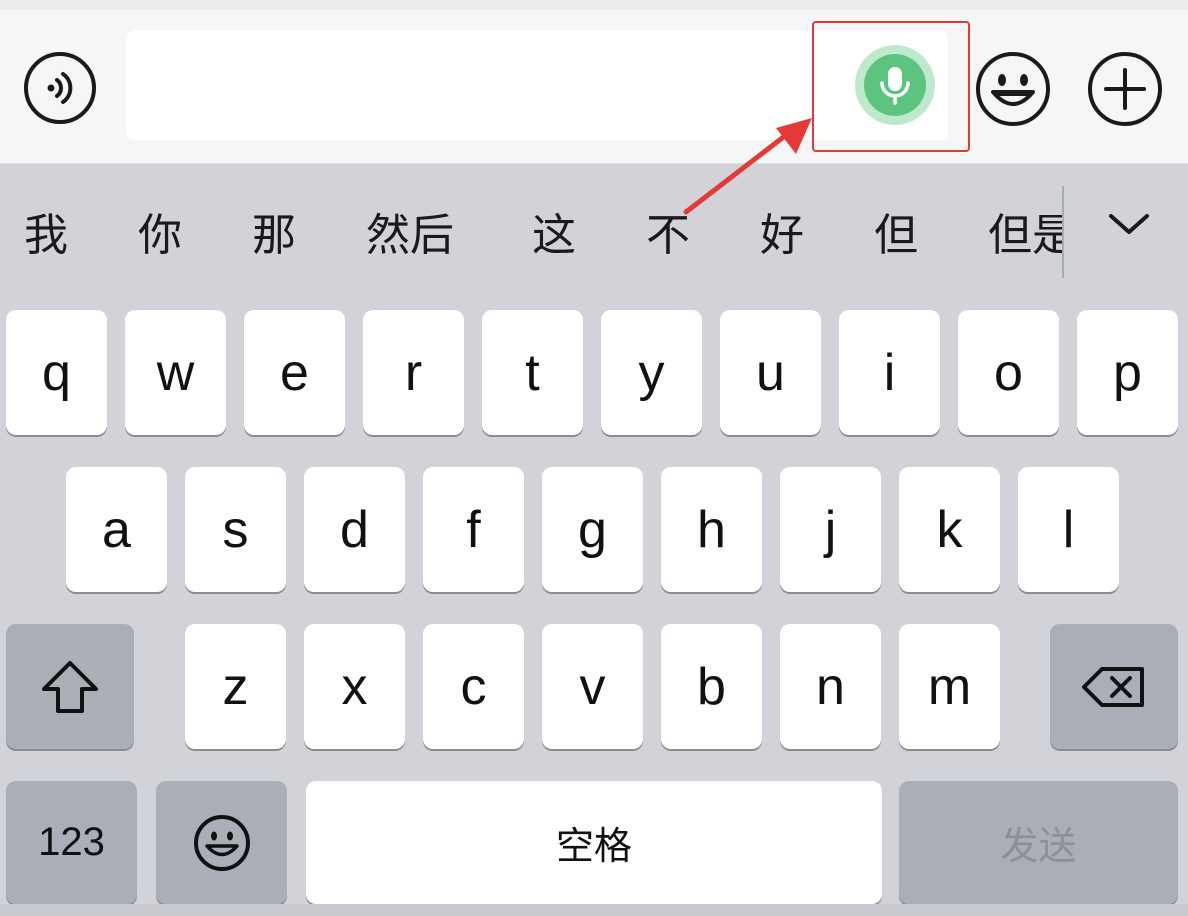 Image resolution: width=1188 pixels, height=916 pixels. I want to click on key-l: l, so click(1068, 529).